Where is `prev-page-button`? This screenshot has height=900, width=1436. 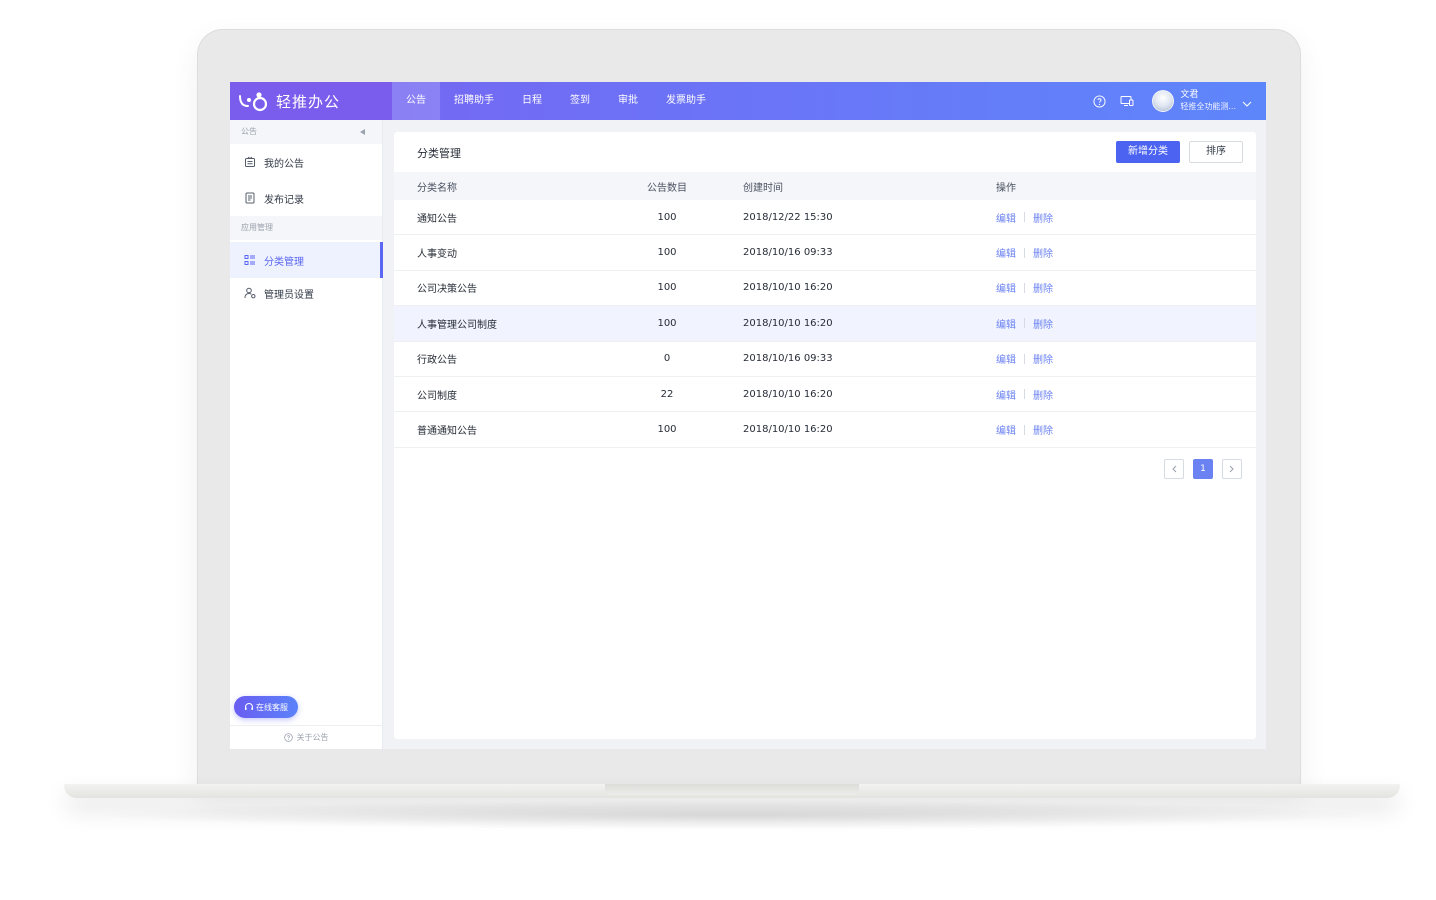 prev-page-button is located at coordinates (1174, 469).